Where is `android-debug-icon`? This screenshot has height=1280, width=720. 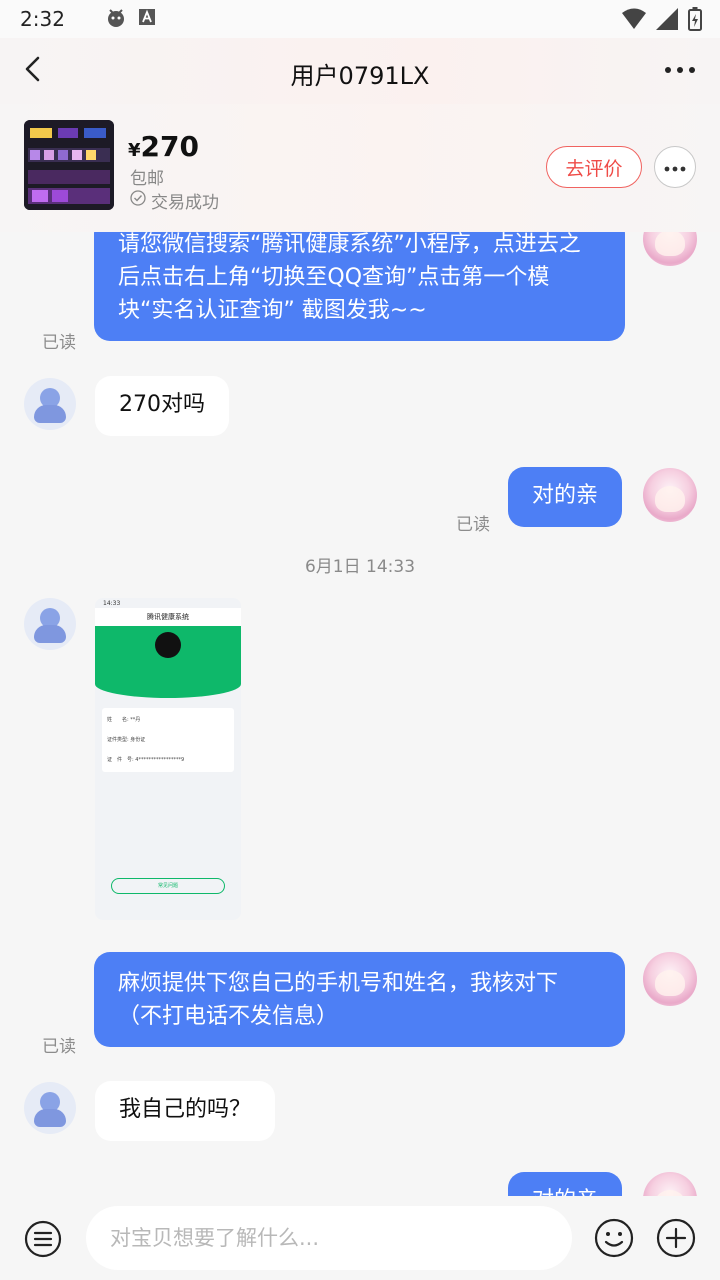
android-debug-icon is located at coordinates (116, 19).